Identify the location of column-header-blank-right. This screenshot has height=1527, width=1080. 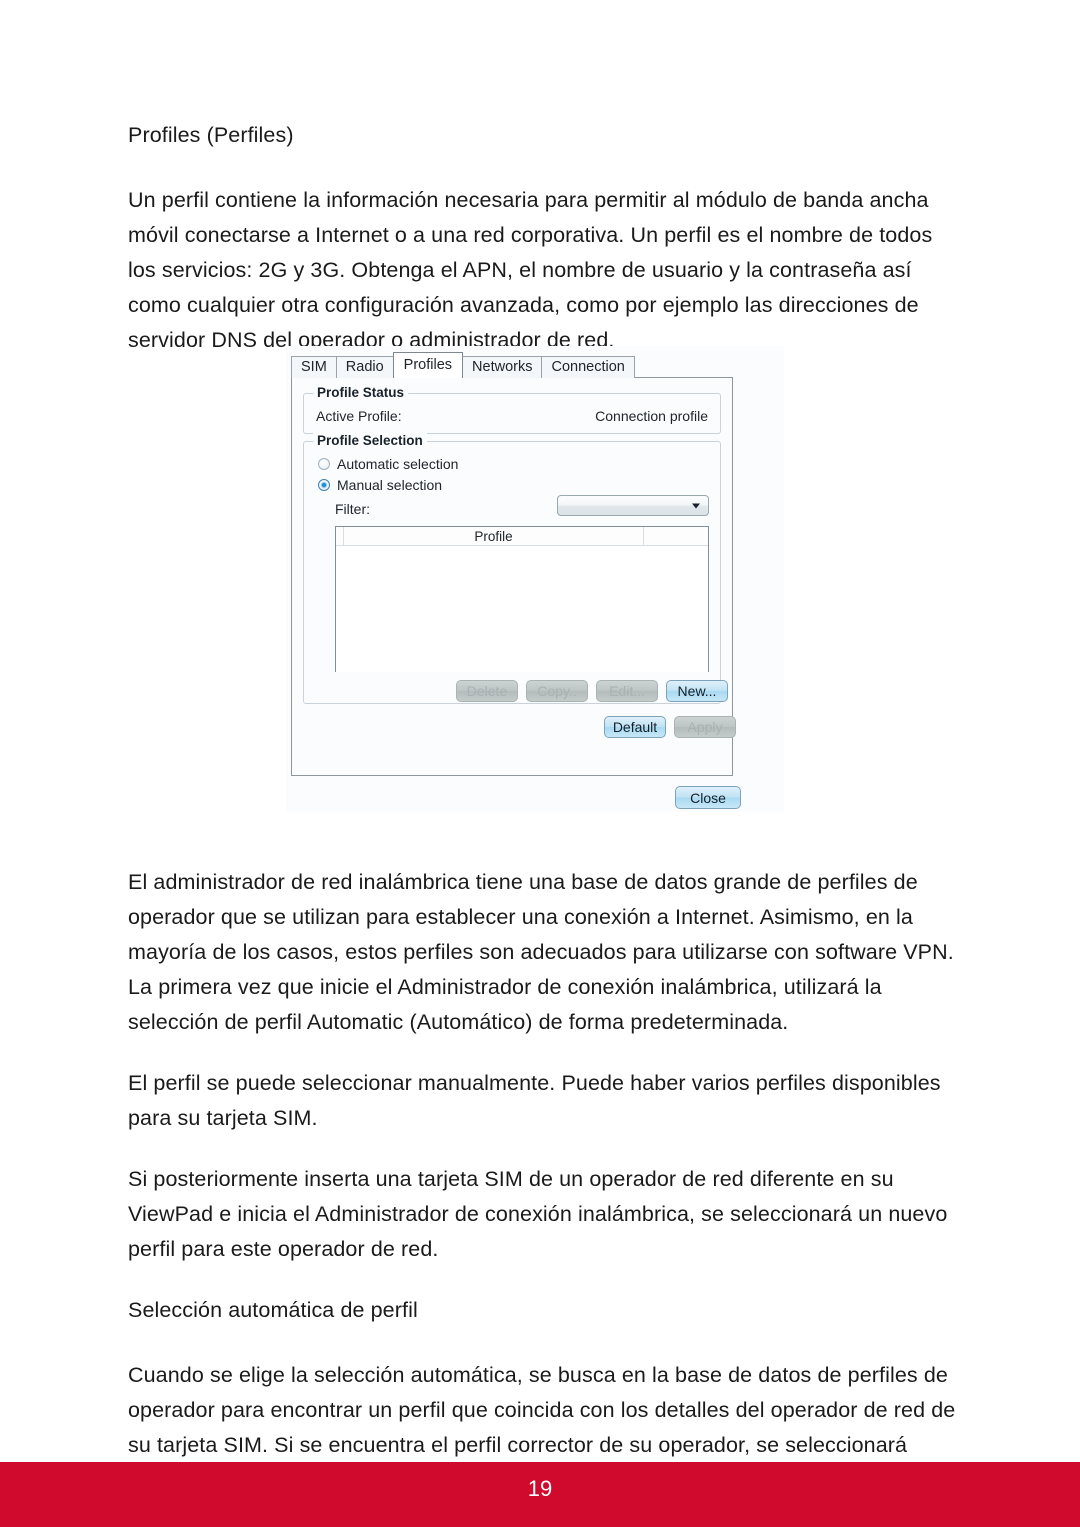
(676, 536).